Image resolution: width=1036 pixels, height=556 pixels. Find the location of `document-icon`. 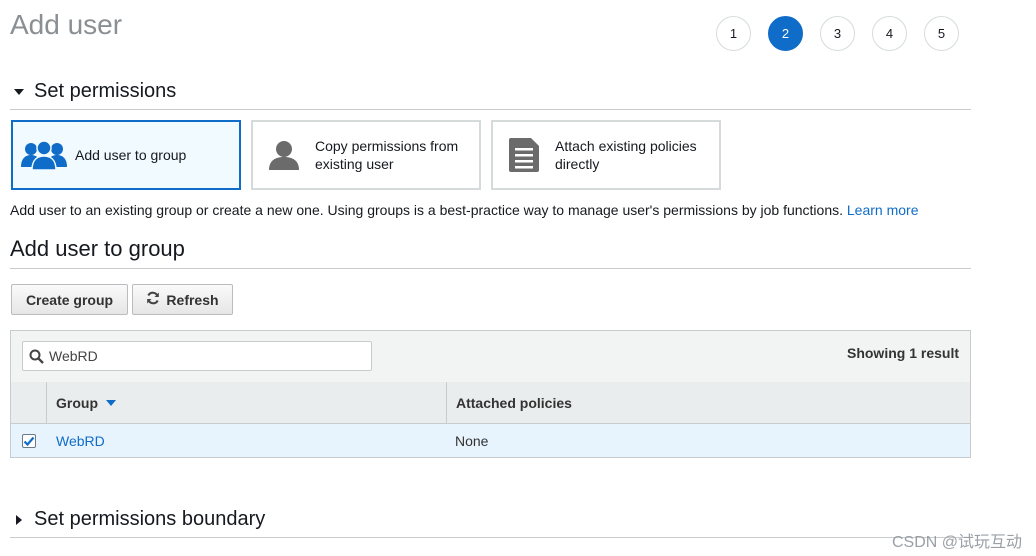

document-icon is located at coordinates (524, 155).